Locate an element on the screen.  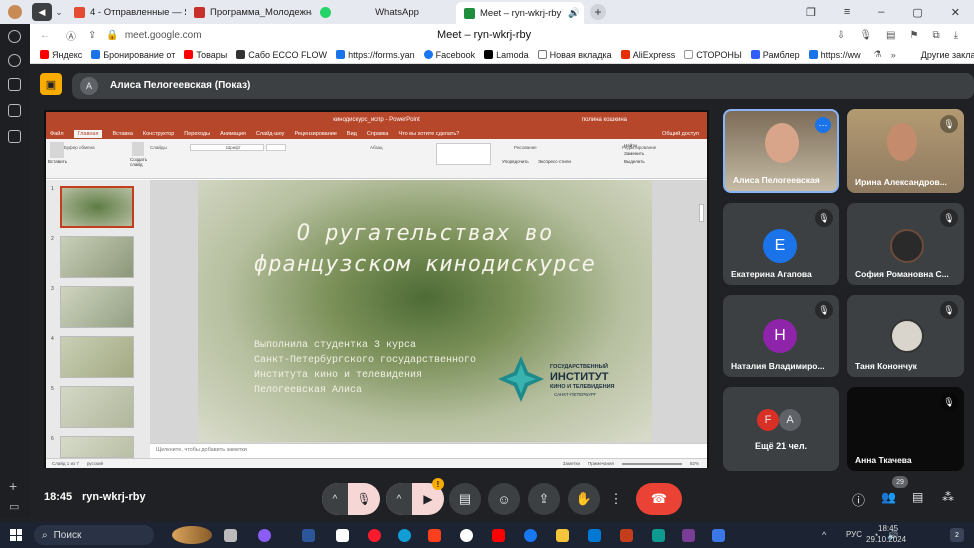
bookmark-item: Рамблер is located at coordinates (775, 55).